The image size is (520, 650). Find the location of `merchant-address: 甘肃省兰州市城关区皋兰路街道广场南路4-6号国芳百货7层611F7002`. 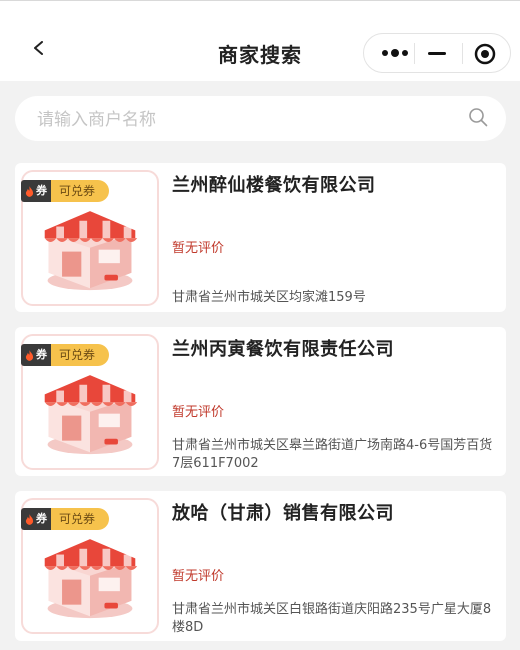

merchant-address: 甘肃省兰州市城关区皋兰路街道广场南路4-6号国芳百货7层611F7002 is located at coordinates (332, 454).